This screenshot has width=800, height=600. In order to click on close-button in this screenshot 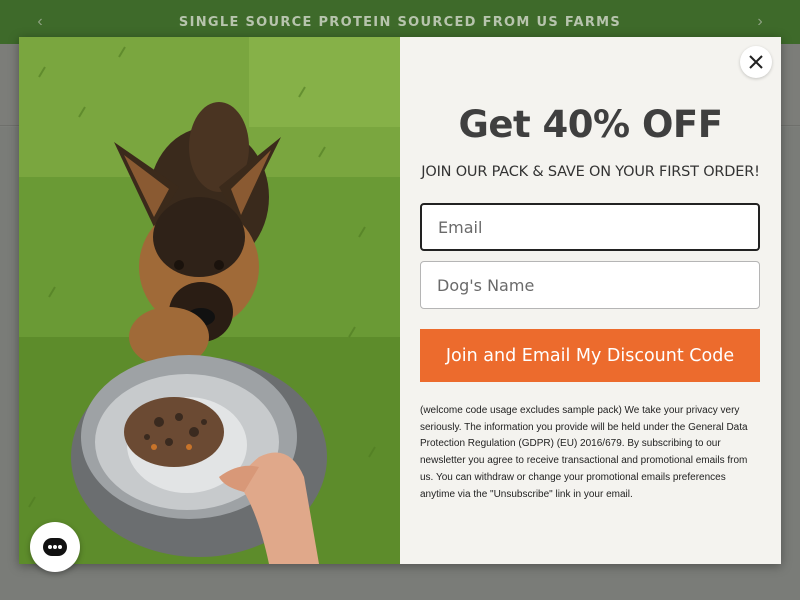, I will do `click(756, 62)`.